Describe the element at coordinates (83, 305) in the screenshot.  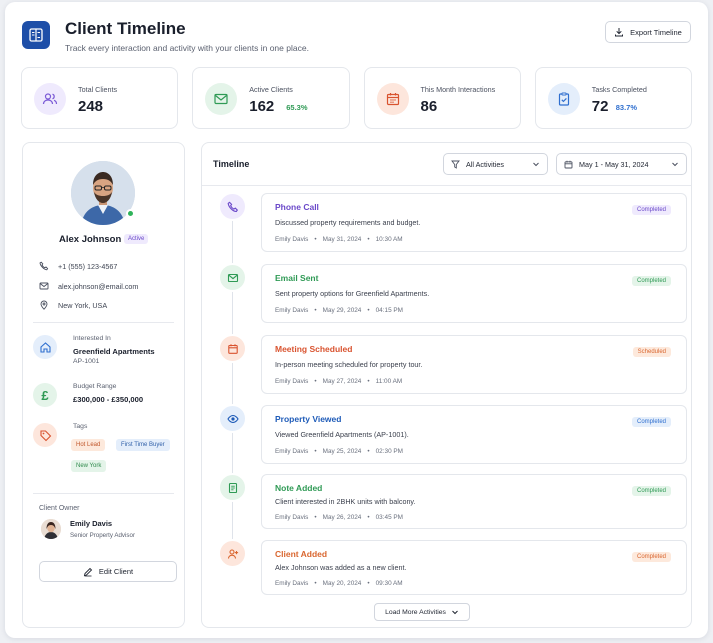
I see `location-text: New York, USA` at that location.